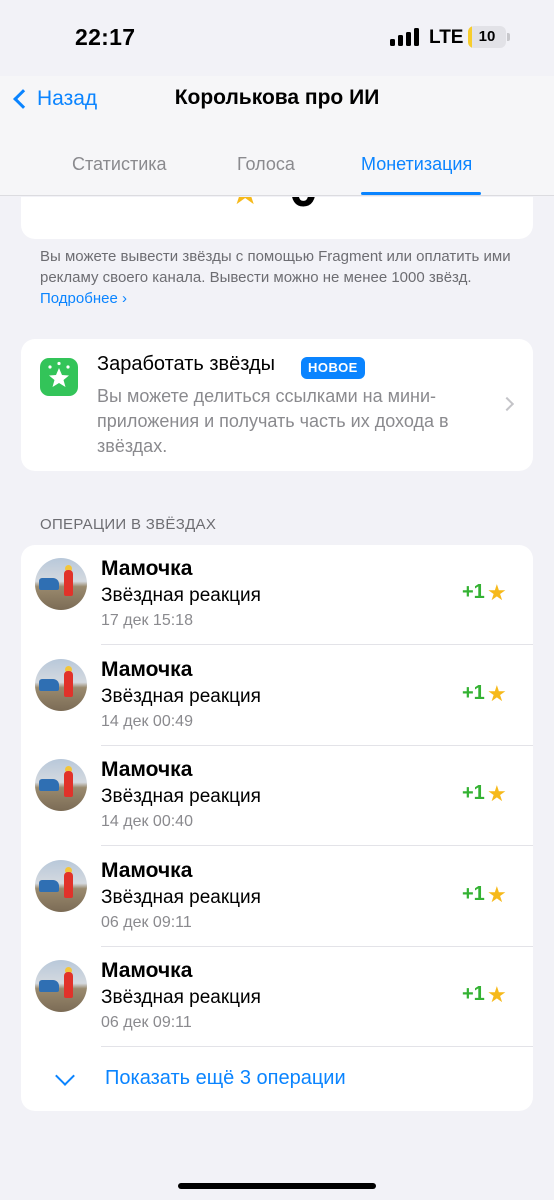 This screenshot has width=554, height=1200. I want to click on tab-votes: Голоса, so click(266, 164).